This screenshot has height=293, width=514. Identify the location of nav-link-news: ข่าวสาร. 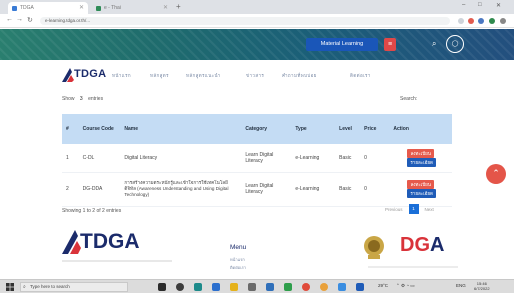
(255, 75).